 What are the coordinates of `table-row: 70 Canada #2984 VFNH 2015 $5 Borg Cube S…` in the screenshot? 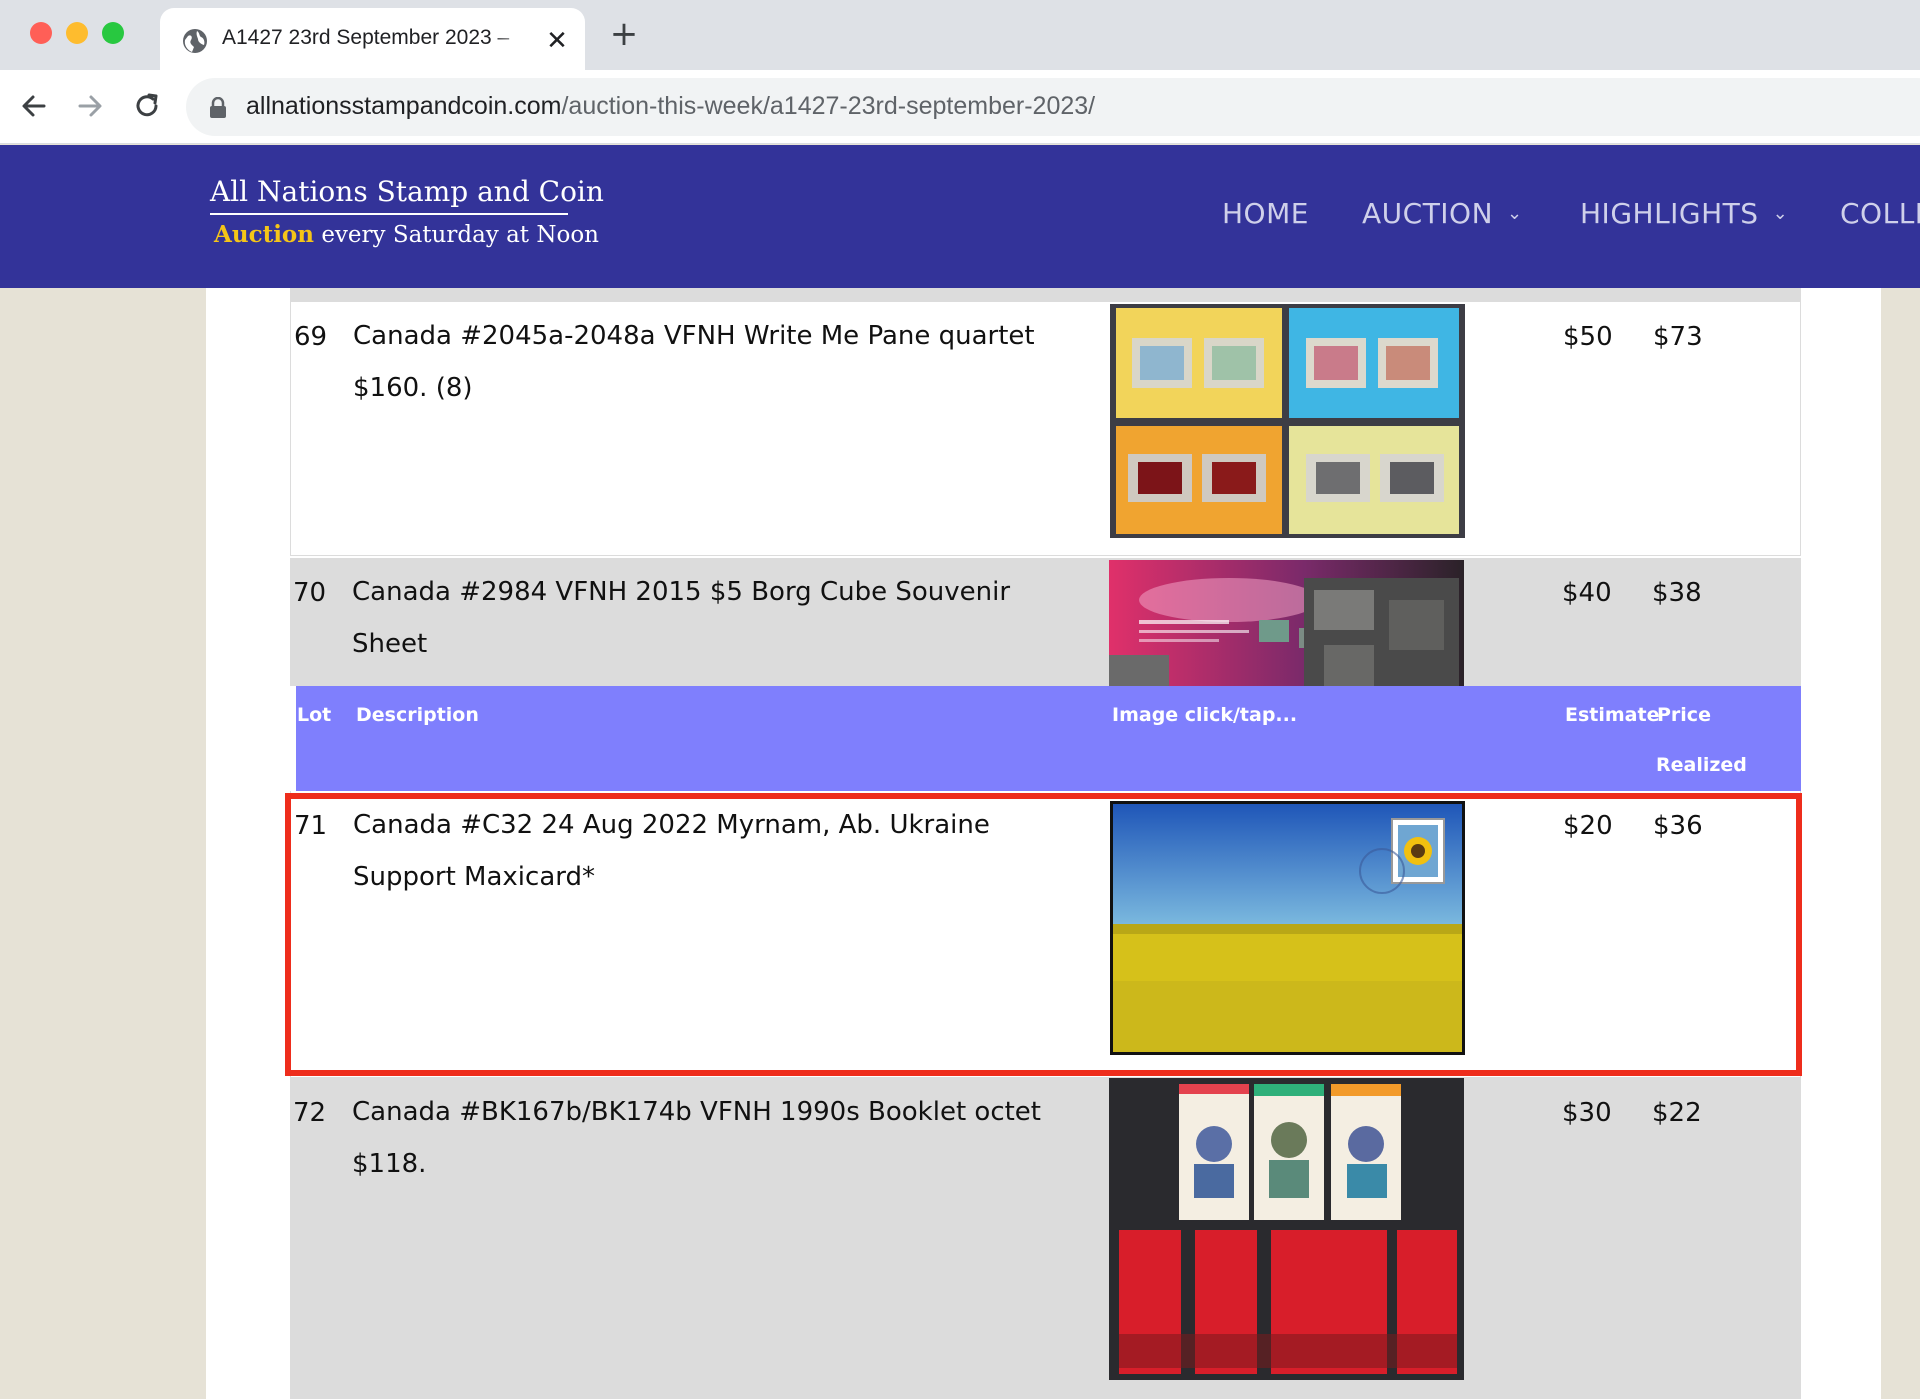 It's located at (1045, 622).